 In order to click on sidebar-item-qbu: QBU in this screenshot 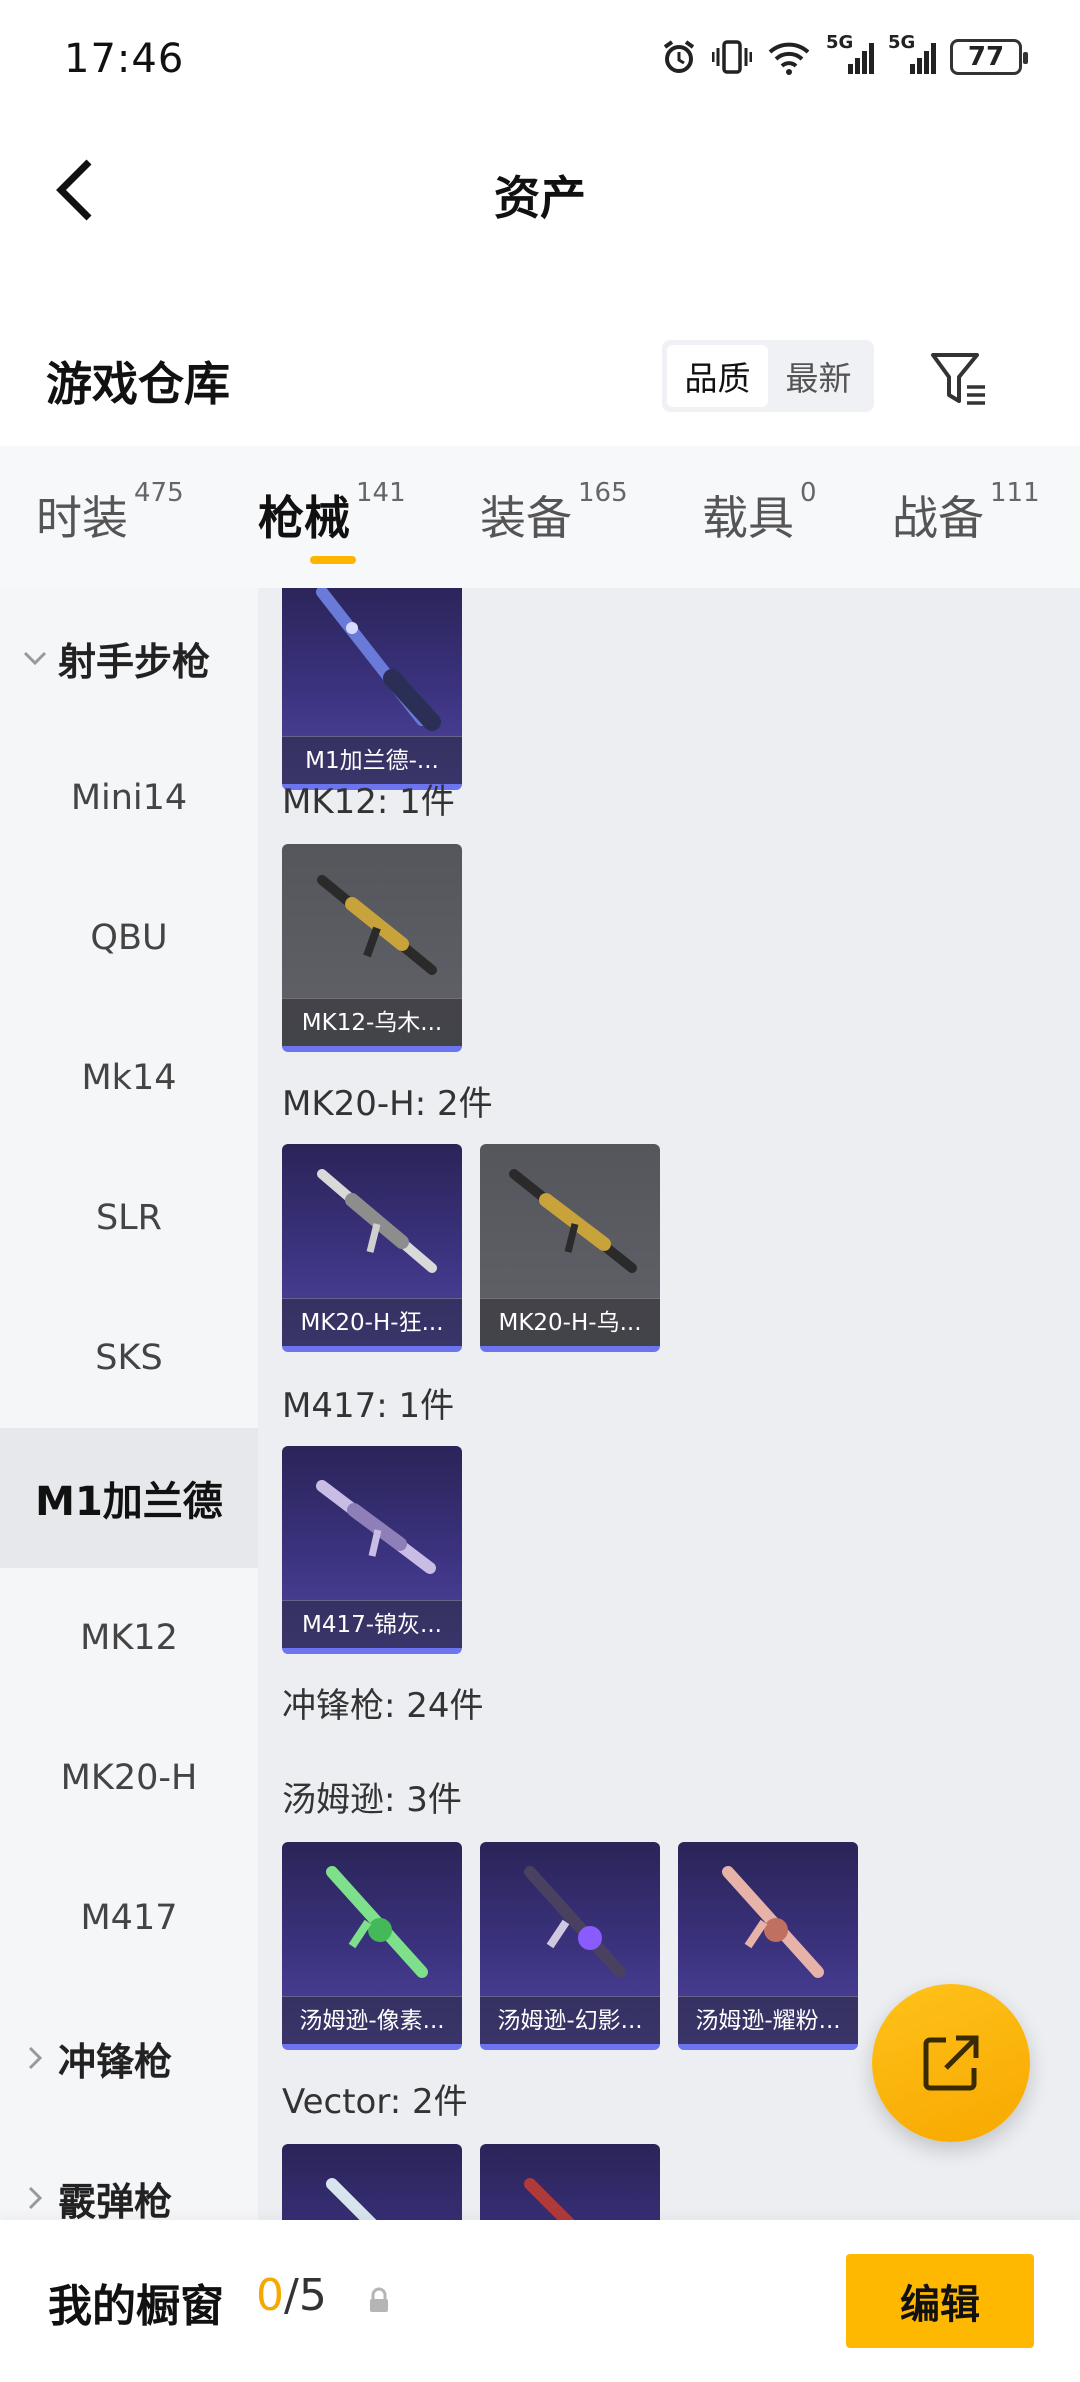, I will do `click(129, 938)`.